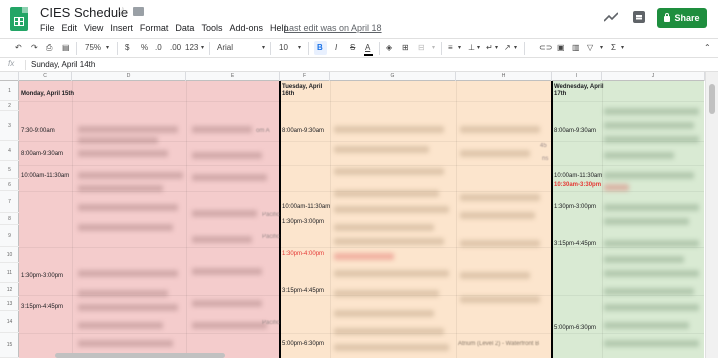 This screenshot has width=718, height=358. Describe the element at coordinates (393, 76) in the screenshot. I see `column-header-g: G` at that location.